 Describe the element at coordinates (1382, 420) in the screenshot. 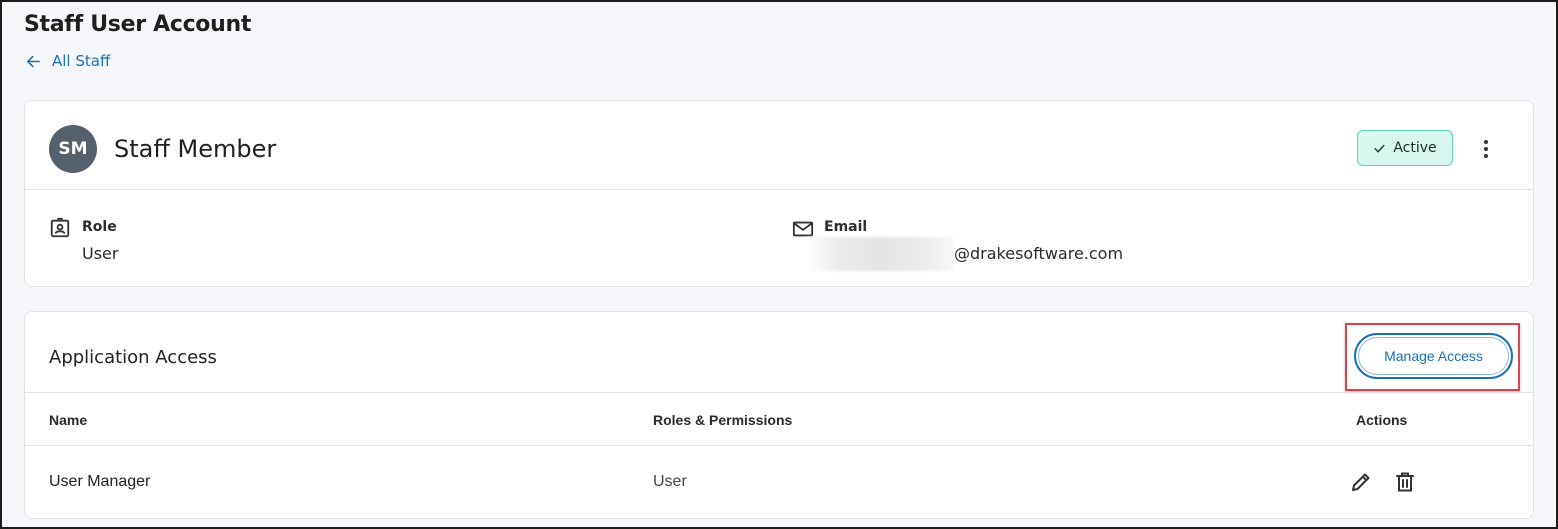

I see `column-header-actions: Actions` at that location.